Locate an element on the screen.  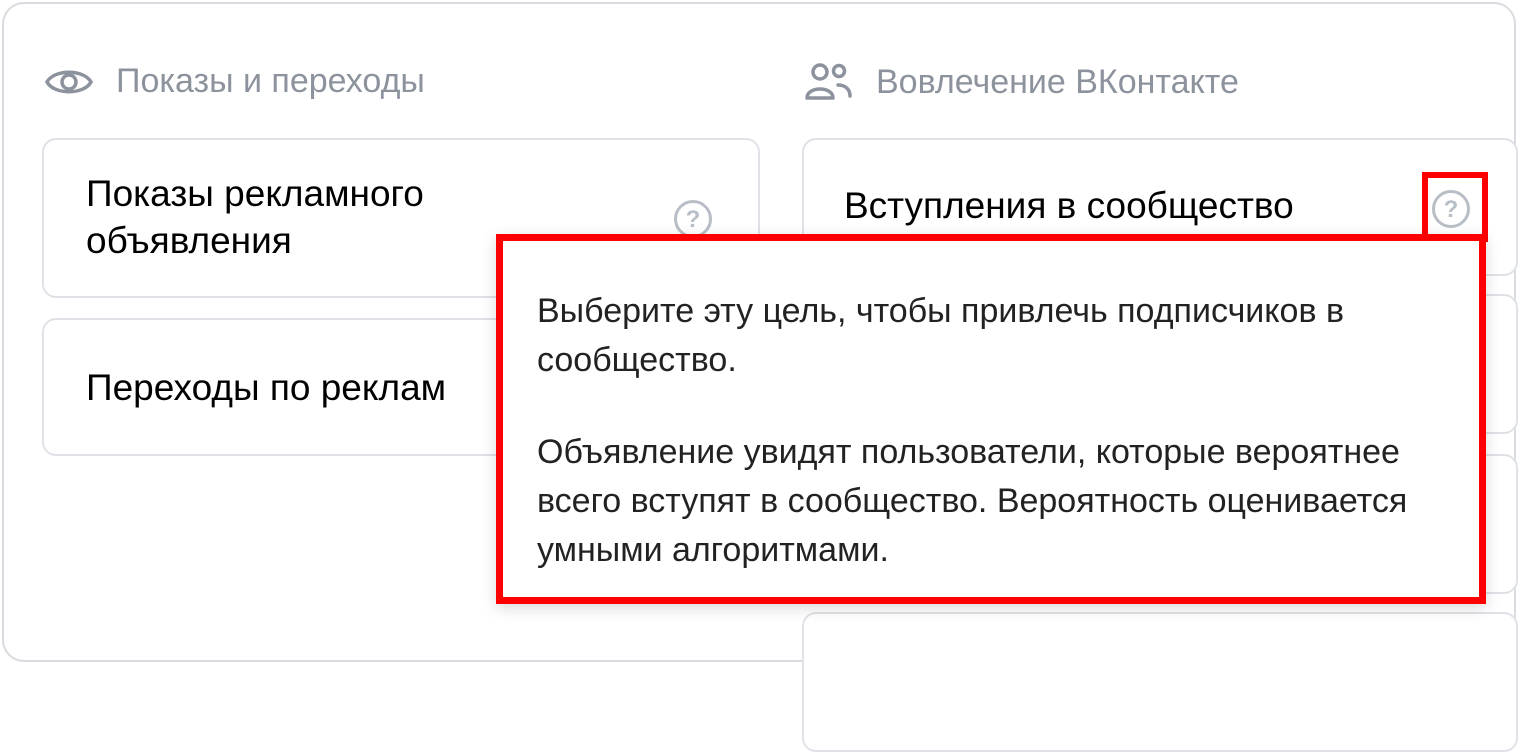
eye-icon is located at coordinates (69, 82).